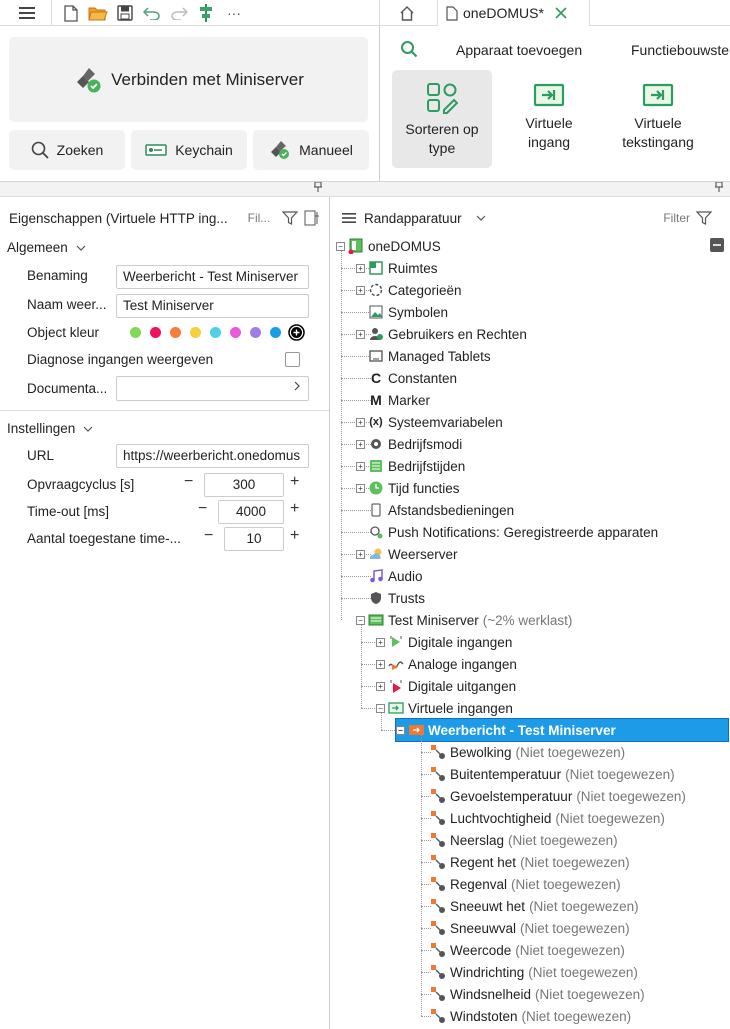 This screenshot has width=730, height=1029. Describe the element at coordinates (527, 950) in the screenshot. I see `tree-leaf: Weercode (Niet toegewezen)` at that location.